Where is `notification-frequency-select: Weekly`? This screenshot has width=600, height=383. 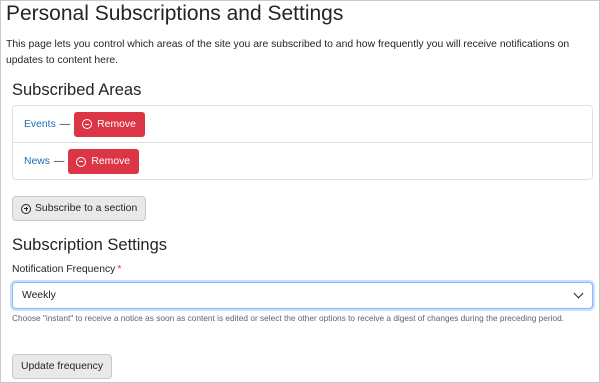 notification-frequency-select: Weekly is located at coordinates (302, 295).